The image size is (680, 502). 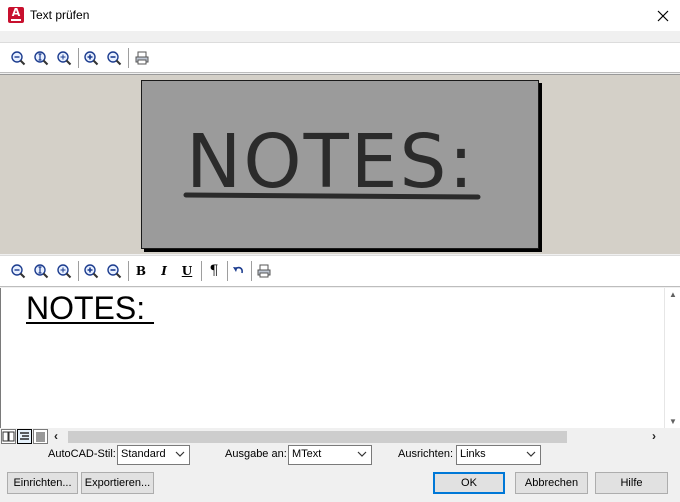 I want to click on close-icon, so click(x=662, y=15).